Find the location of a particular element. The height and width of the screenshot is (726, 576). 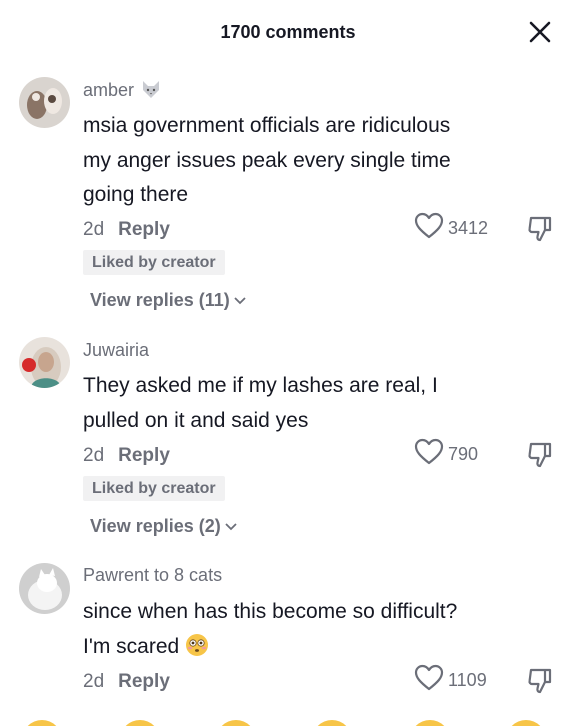

like-button: 1109 is located at coordinates (450, 680).